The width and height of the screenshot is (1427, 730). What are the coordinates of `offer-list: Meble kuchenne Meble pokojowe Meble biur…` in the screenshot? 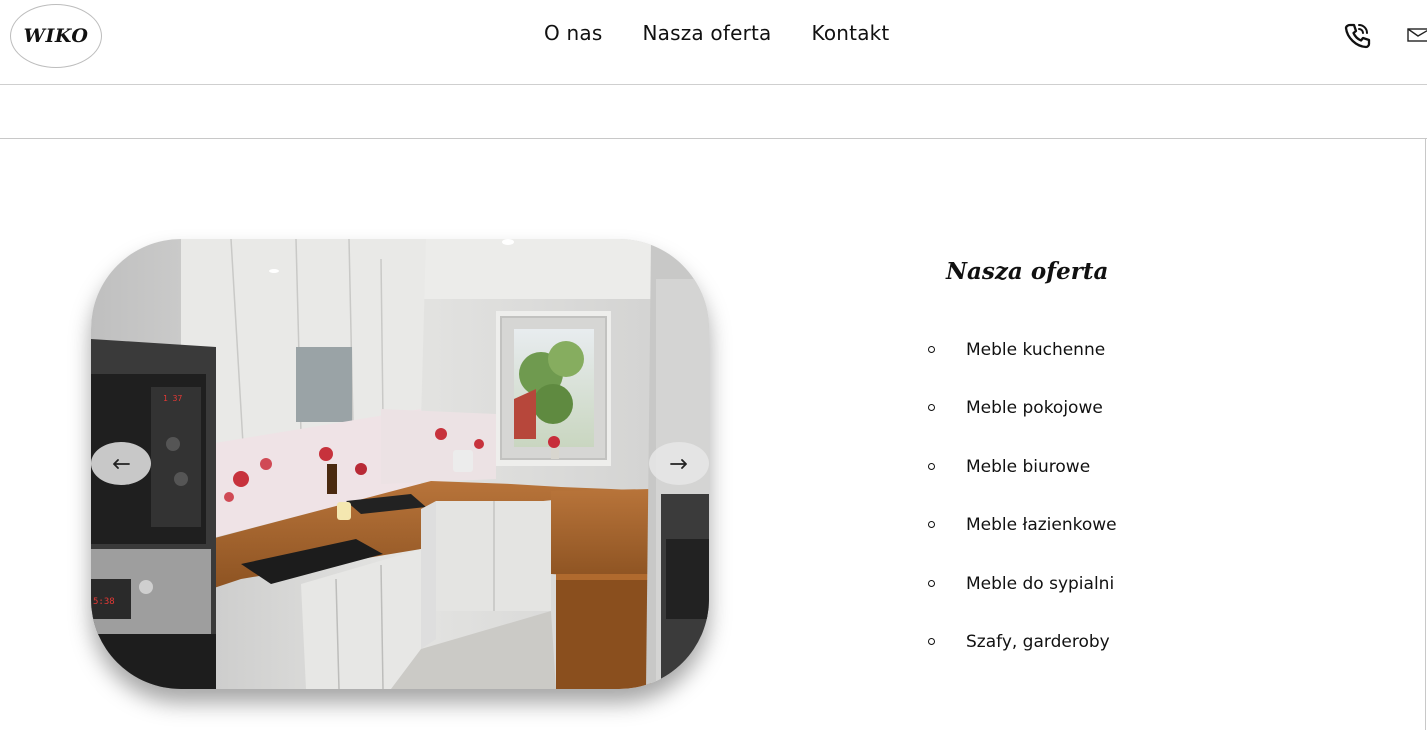 It's located at (1021, 513).